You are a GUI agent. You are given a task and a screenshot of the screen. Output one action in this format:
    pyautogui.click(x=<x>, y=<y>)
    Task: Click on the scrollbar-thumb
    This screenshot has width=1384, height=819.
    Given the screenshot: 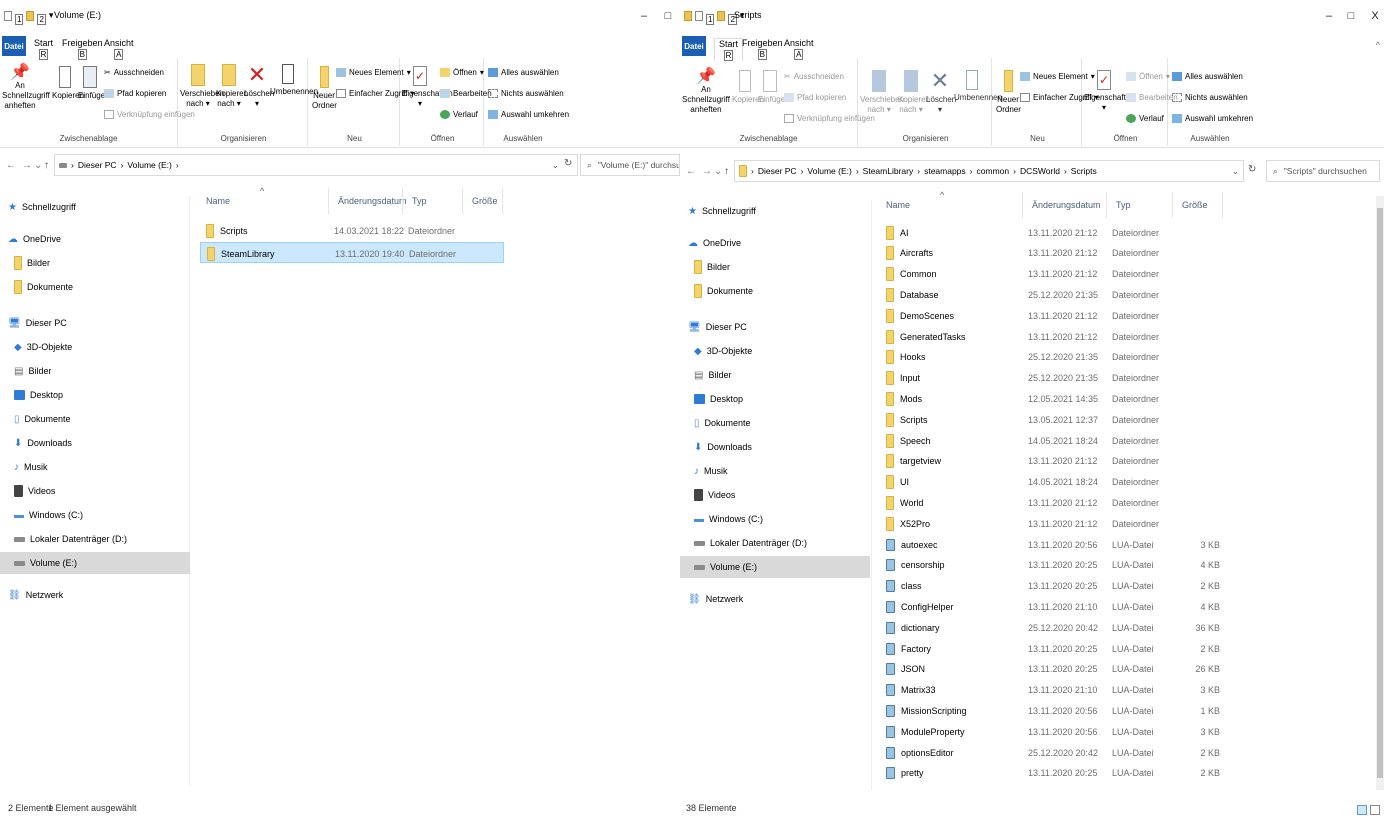 What is the action you would take?
    pyautogui.click(x=1380, y=493)
    